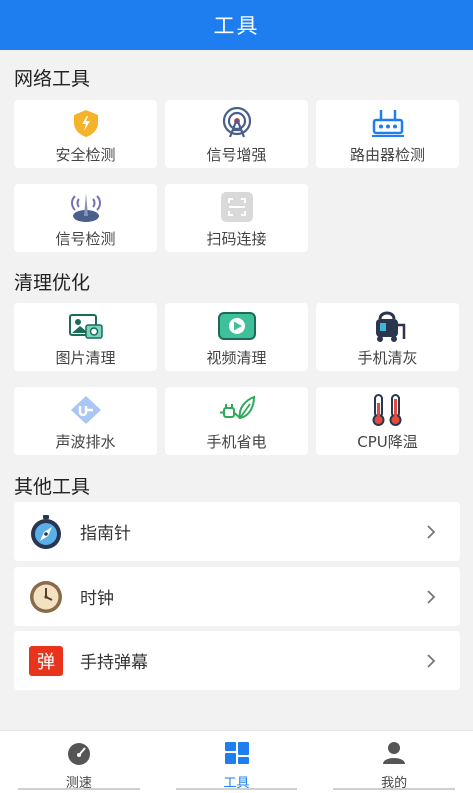 This screenshot has height=793, width=473. What do you see at coordinates (46, 597) in the screenshot?
I see `clock-icon` at bounding box center [46, 597].